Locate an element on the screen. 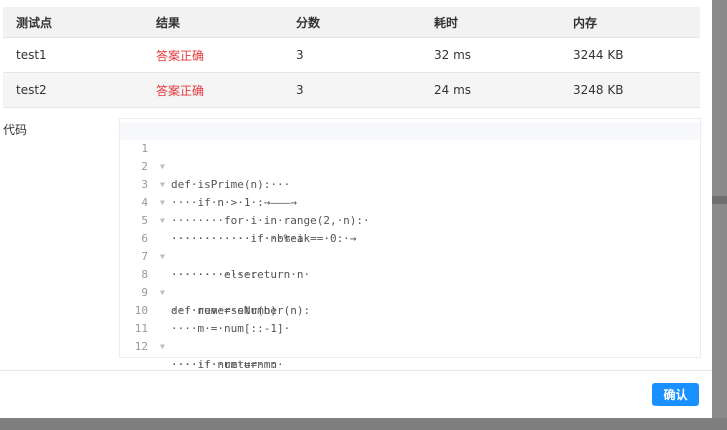 This screenshot has height=430, width=727. fold-arrow-icon: ▼ is located at coordinates (162, 347).